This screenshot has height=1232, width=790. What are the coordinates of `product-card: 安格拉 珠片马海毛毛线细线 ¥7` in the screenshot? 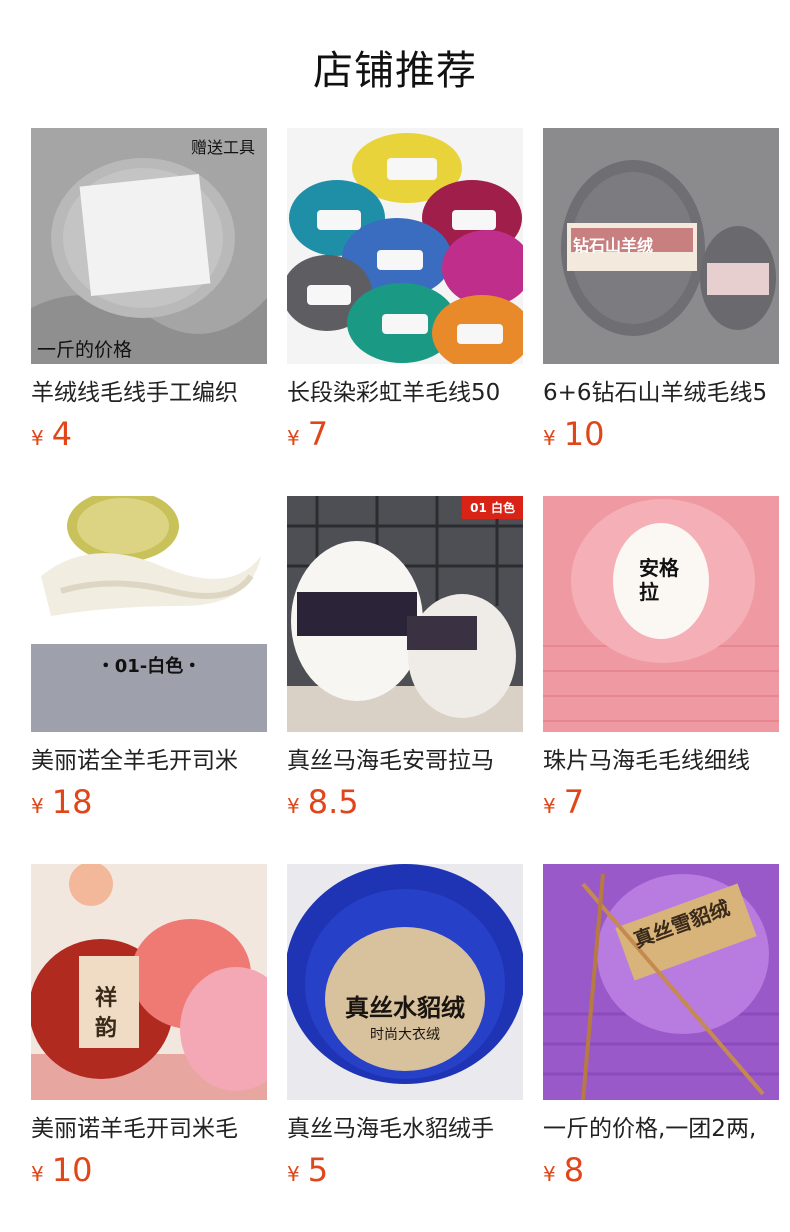 It's located at (661, 661).